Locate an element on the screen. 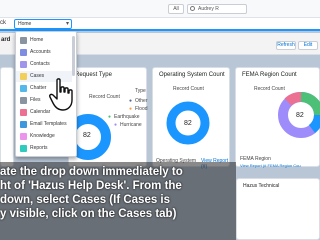 The image size is (320, 240). instruction-line: down, select Cases (If Cases is is located at coordinates (85, 200).